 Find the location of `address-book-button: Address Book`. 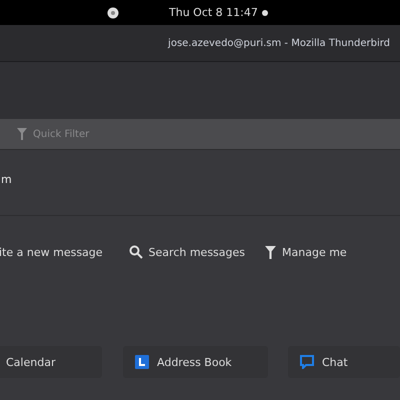

address-book-button: Address Book is located at coordinates (195, 362).